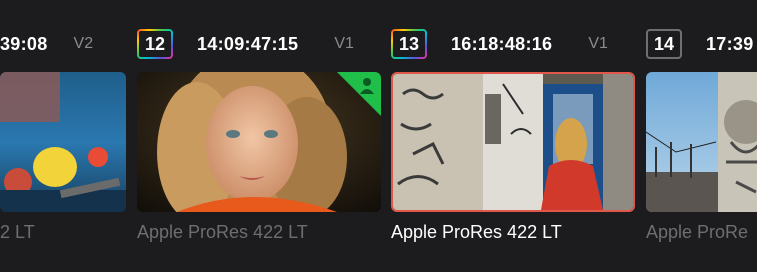  What do you see at coordinates (697, 232) in the screenshot?
I see `clip-codec: Apple ProRe` at bounding box center [697, 232].